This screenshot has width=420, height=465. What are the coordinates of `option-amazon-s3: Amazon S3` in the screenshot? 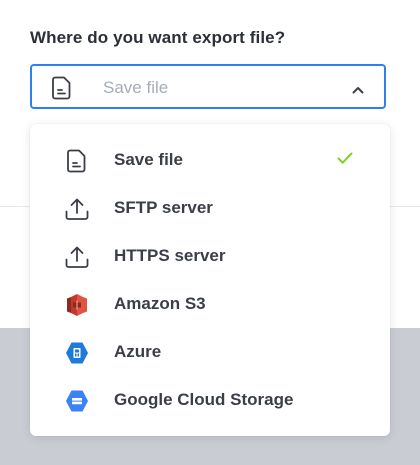 It's located at (210, 304).